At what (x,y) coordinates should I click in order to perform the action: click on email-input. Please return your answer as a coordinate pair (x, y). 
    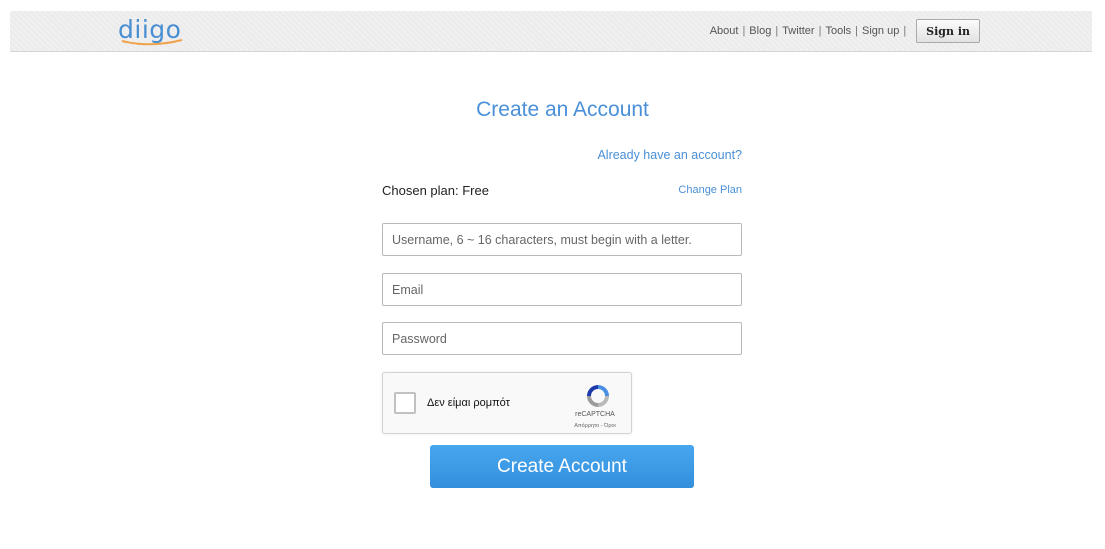
    Looking at the image, I should click on (562, 289).